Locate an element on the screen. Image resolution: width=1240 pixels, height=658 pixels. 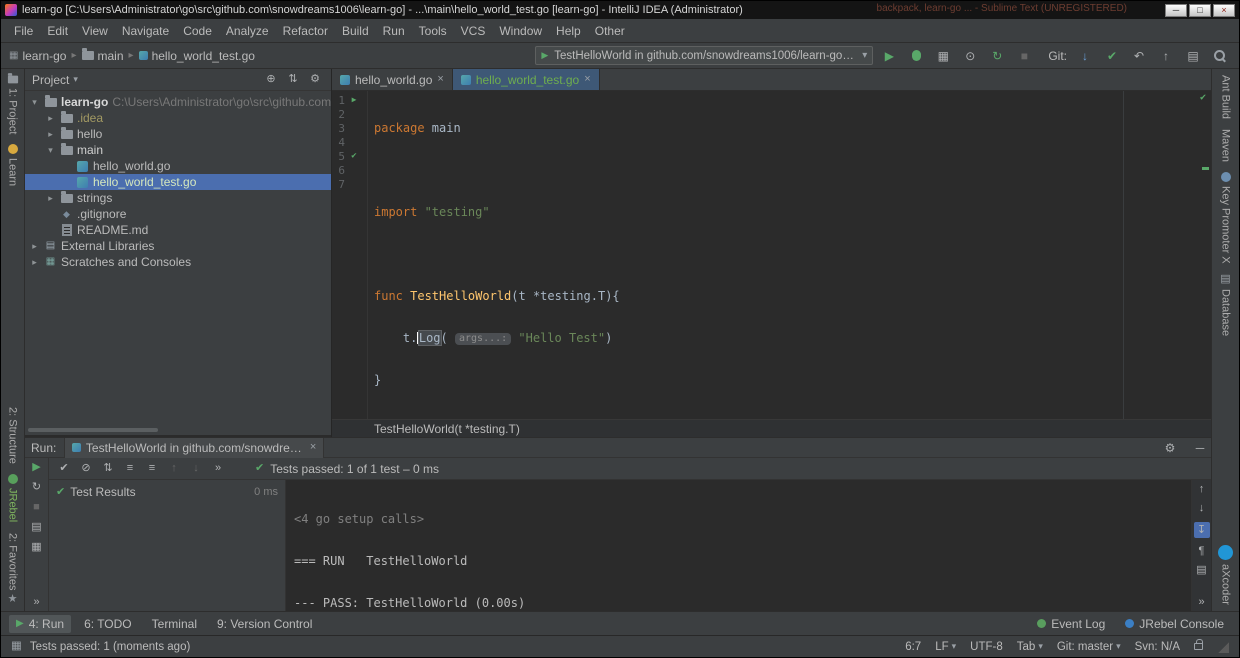
down-stack-icon is located at coordinates (1202, 508).